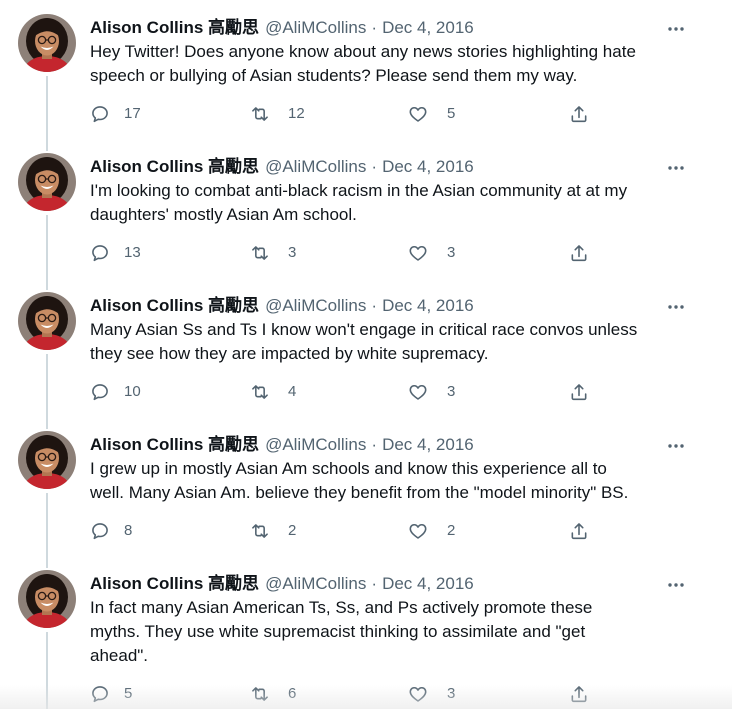  What do you see at coordinates (128, 693) in the screenshot?
I see `reply-count: 5` at bounding box center [128, 693].